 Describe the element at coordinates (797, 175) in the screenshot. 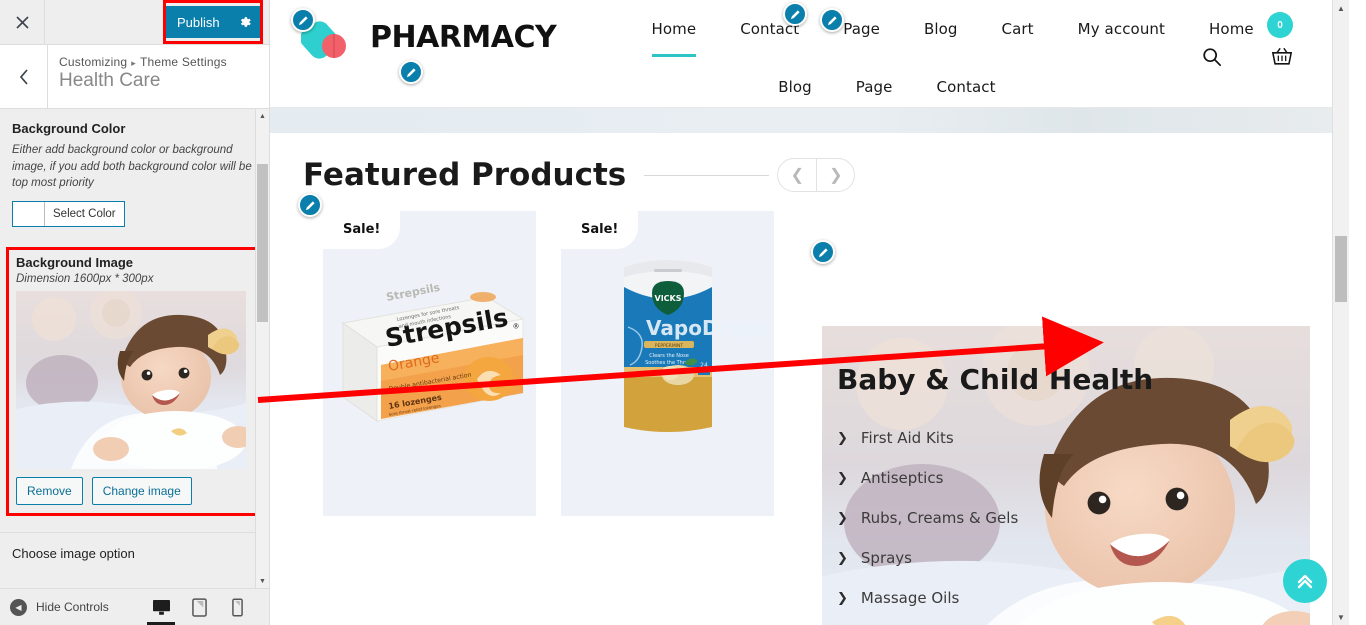

I see `carousel-prev-icon: ❮` at that location.